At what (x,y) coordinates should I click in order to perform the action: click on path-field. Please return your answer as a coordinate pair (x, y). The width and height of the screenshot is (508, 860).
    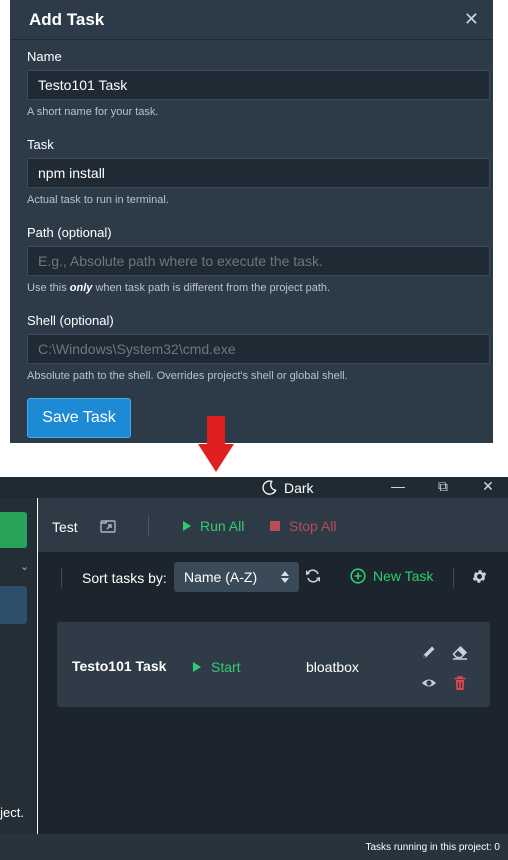
    Looking at the image, I should click on (258, 261).